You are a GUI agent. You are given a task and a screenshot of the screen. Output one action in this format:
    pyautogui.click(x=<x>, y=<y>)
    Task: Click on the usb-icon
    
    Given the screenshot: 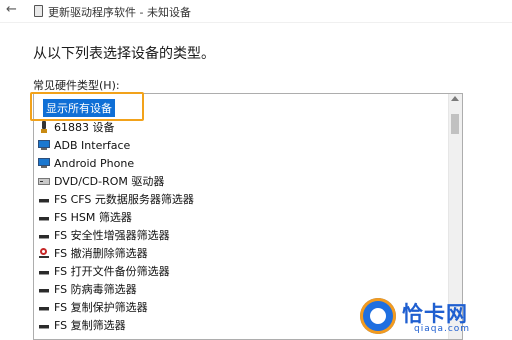 What is the action you would take?
    pyautogui.click(x=44, y=127)
    